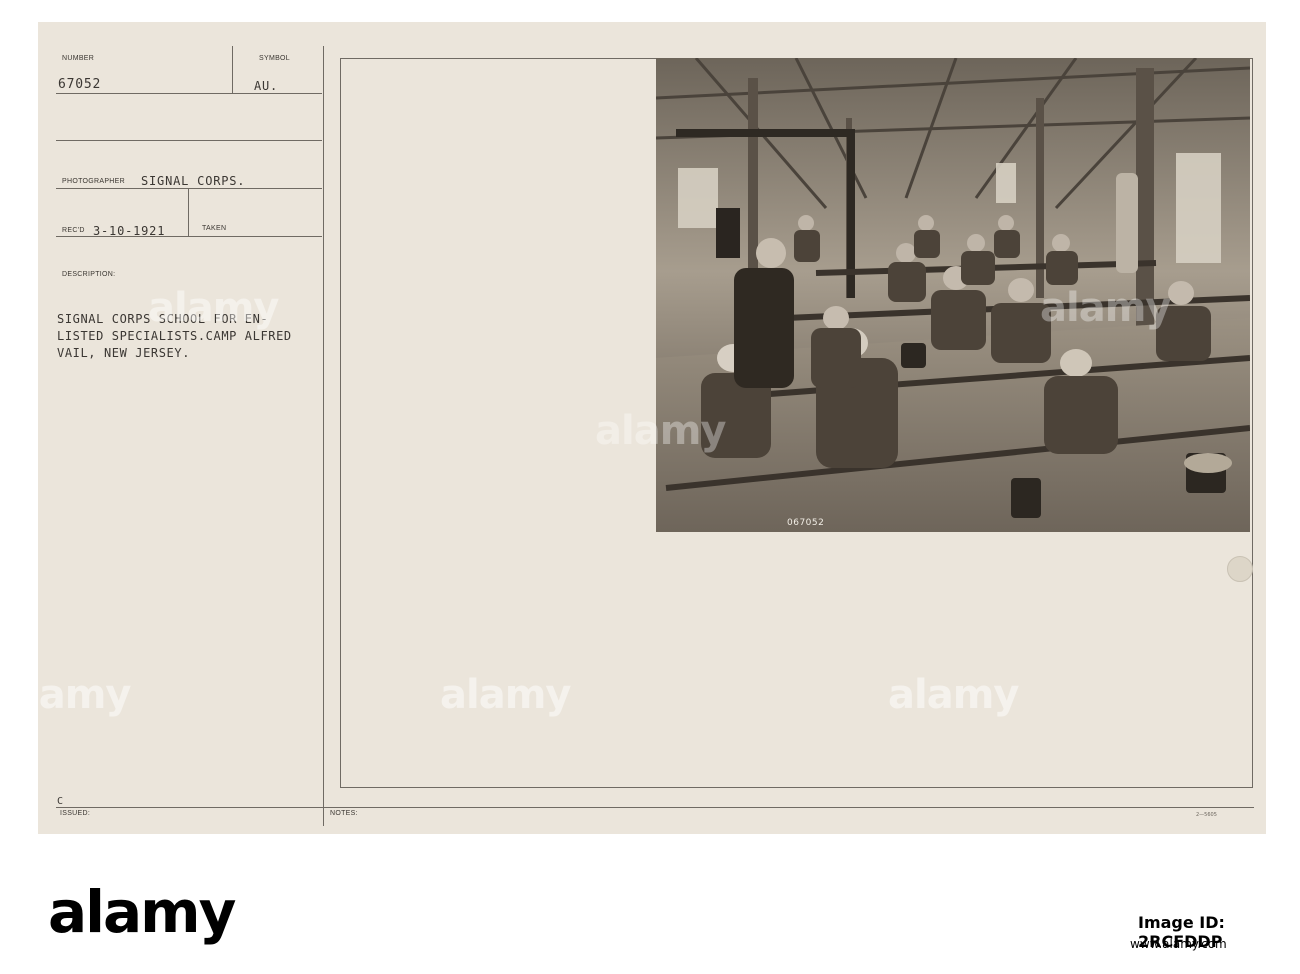 This screenshot has height=974, width=1300. Describe the element at coordinates (193, 181) in the screenshot. I see `photographer-value: SIGNAL CORPS.` at that location.